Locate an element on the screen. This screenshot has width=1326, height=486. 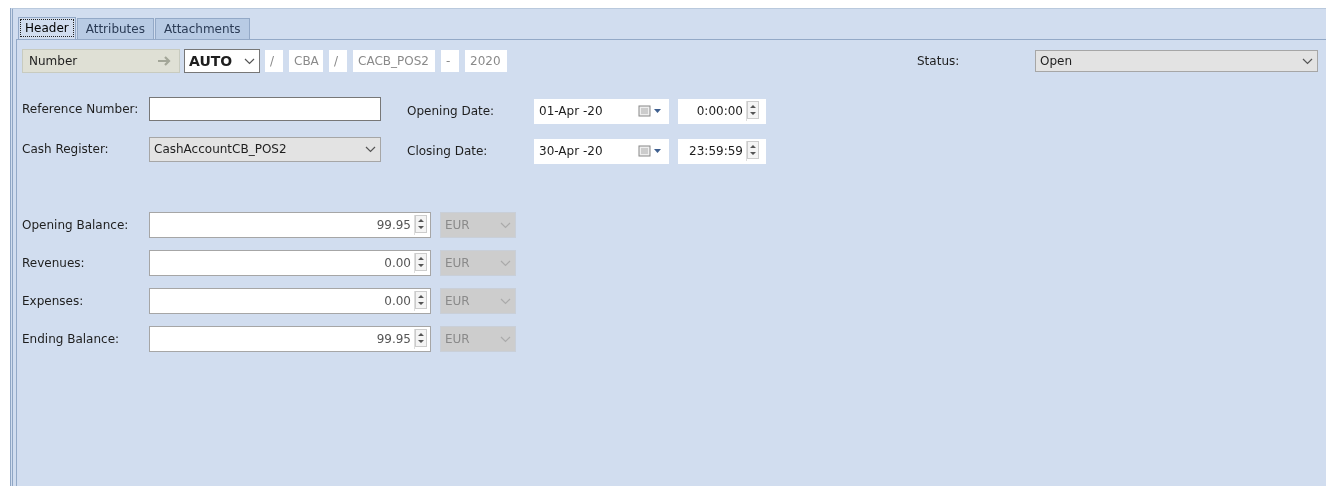
number-field: CACB_POS2 is located at coordinates (394, 61).